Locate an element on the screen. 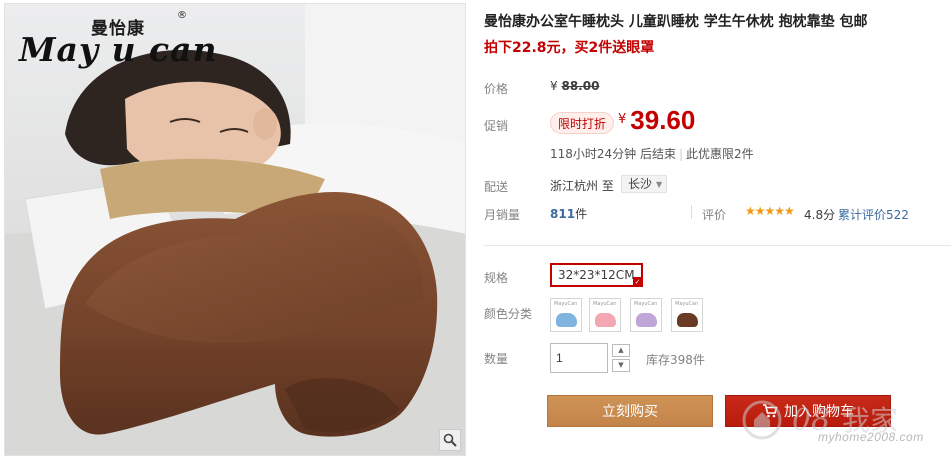 The image size is (951, 457). cart-icon is located at coordinates (770, 411).